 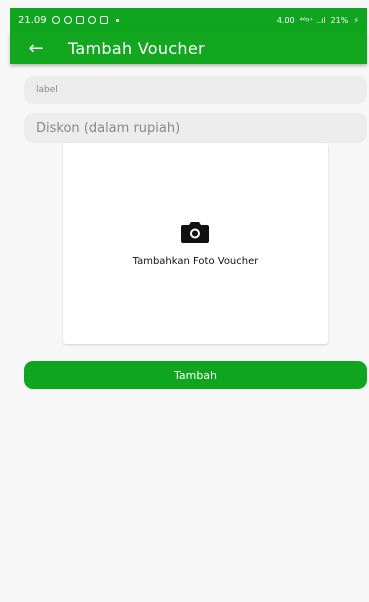 I want to click on status-right: 4.00 ⁴⁶ᵍ⁺ ..ıl 21% ⚡, so click(x=318, y=20).